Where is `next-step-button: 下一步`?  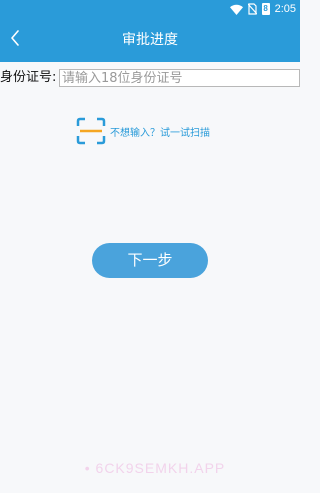
next-step-button: 下一步 is located at coordinates (150, 260).